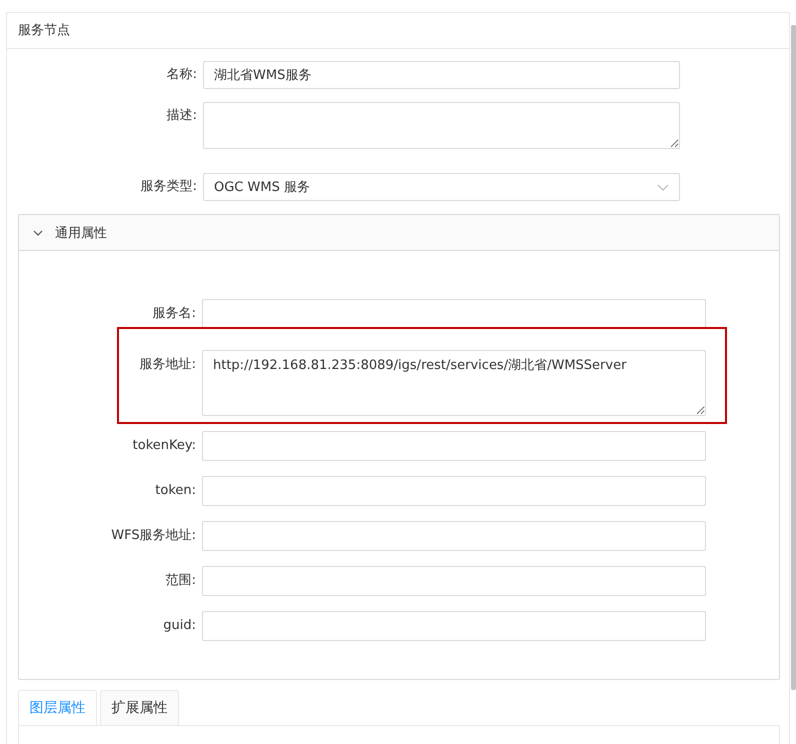 This screenshot has width=796, height=744. I want to click on tab: 扩展属性, so click(139, 707).